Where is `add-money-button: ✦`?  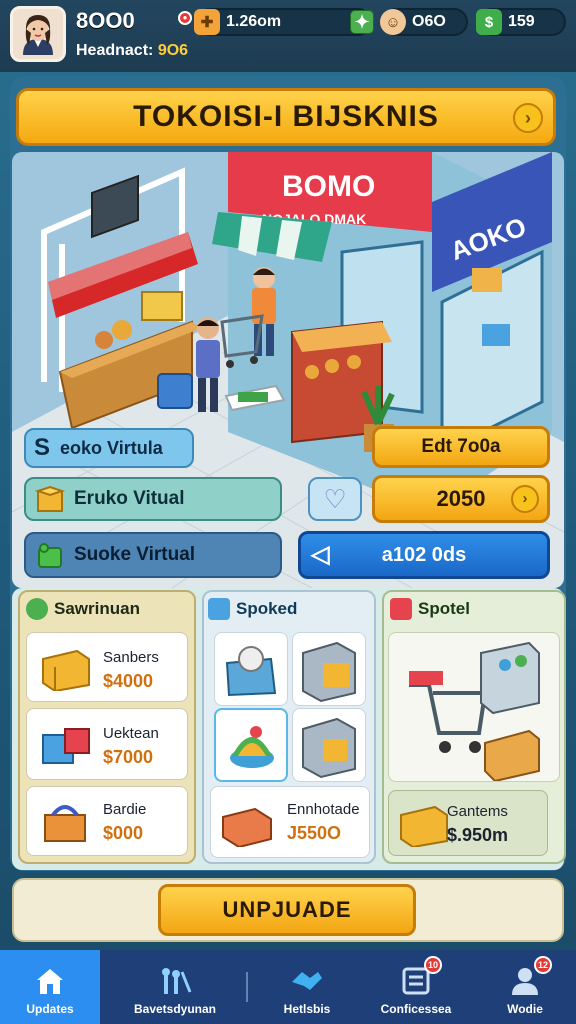
add-money-button: ✦ is located at coordinates (362, 22).